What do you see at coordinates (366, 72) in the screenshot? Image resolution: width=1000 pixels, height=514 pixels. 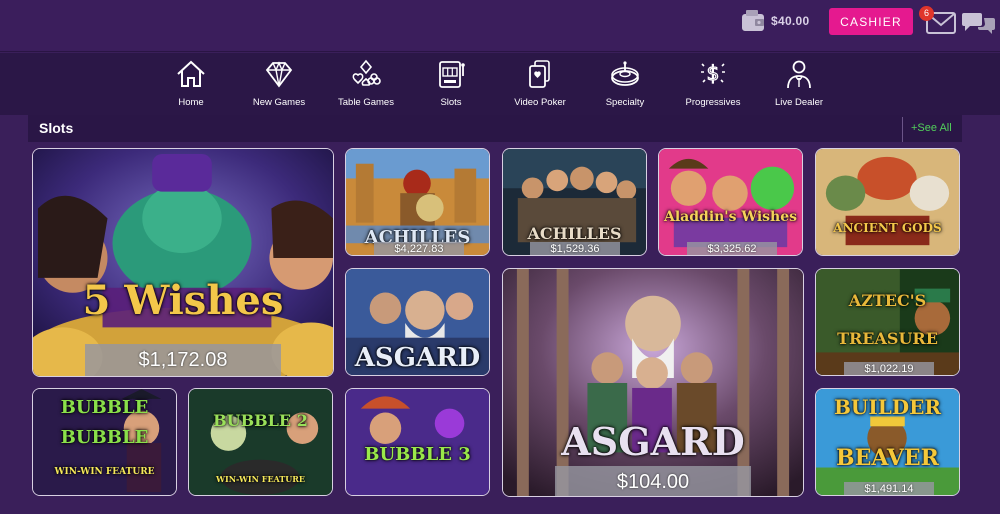 I see `card-suits-icon` at bounding box center [366, 72].